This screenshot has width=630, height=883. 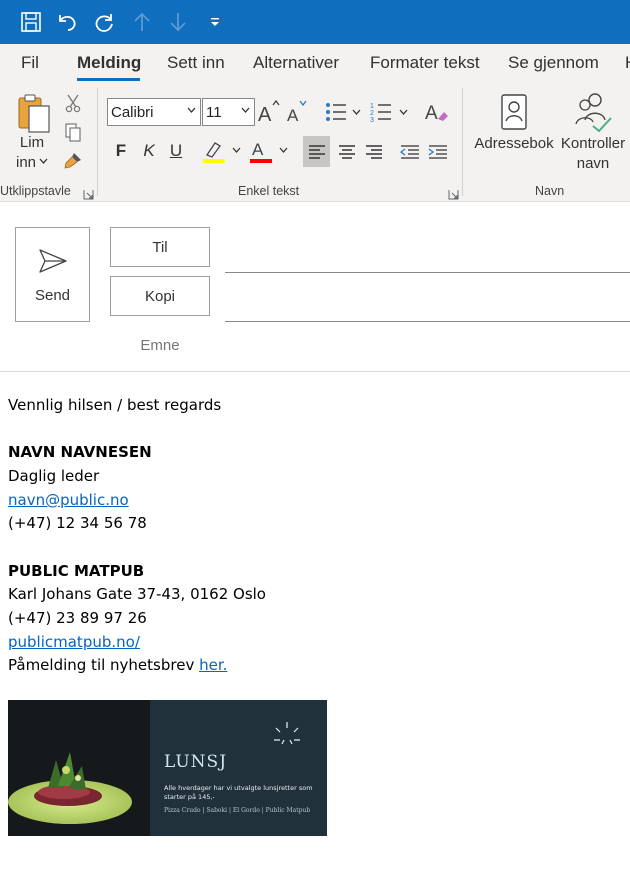 What do you see at coordinates (108, 79) in the screenshot?
I see `active-tab-indicator` at bounding box center [108, 79].